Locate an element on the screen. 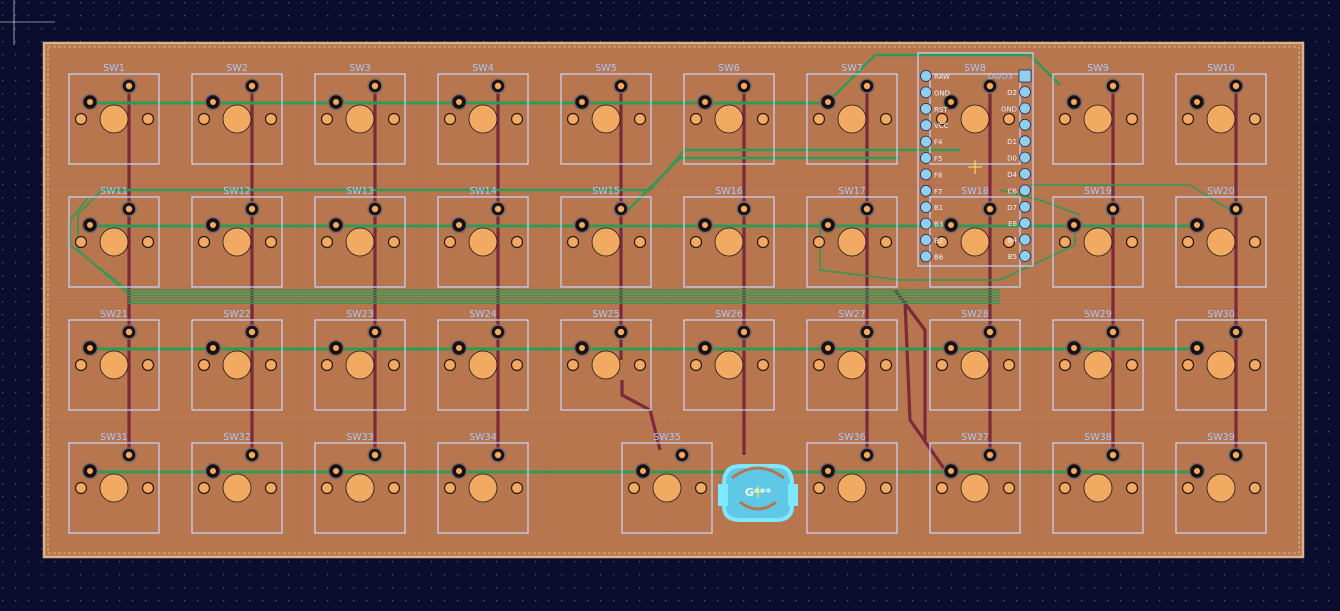 The image size is (1340, 611). switch-label: SW19 is located at coordinates (1098, 191).